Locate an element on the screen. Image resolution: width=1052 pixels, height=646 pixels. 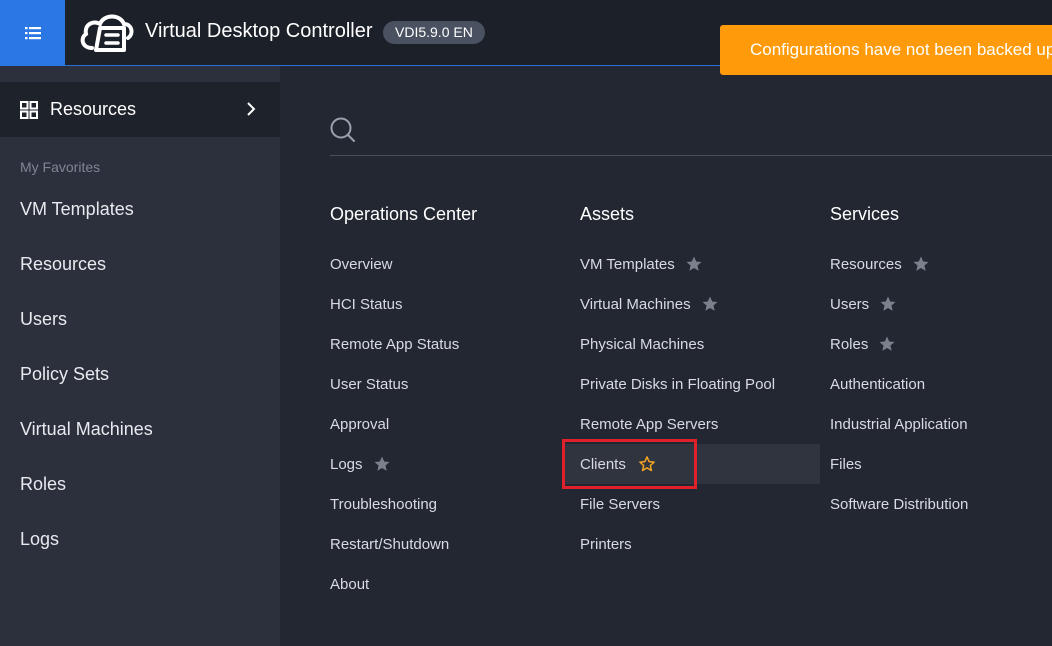
link-label: Virtual Machines is located at coordinates (635, 304).